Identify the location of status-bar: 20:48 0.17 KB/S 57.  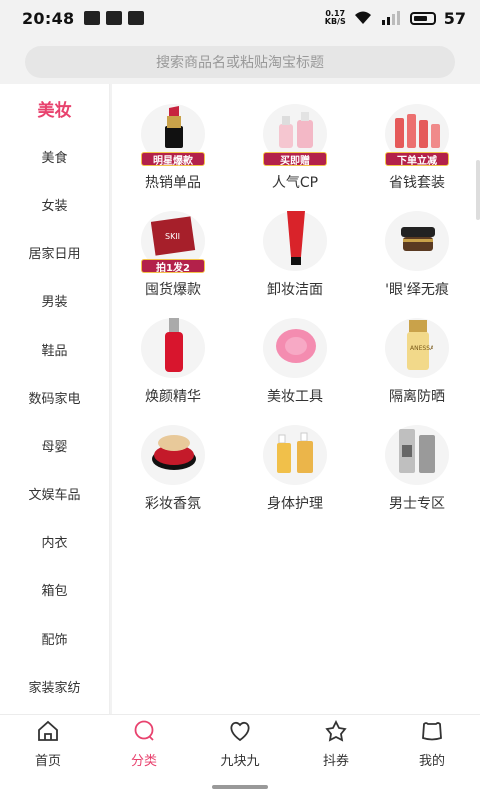
(240, 18).